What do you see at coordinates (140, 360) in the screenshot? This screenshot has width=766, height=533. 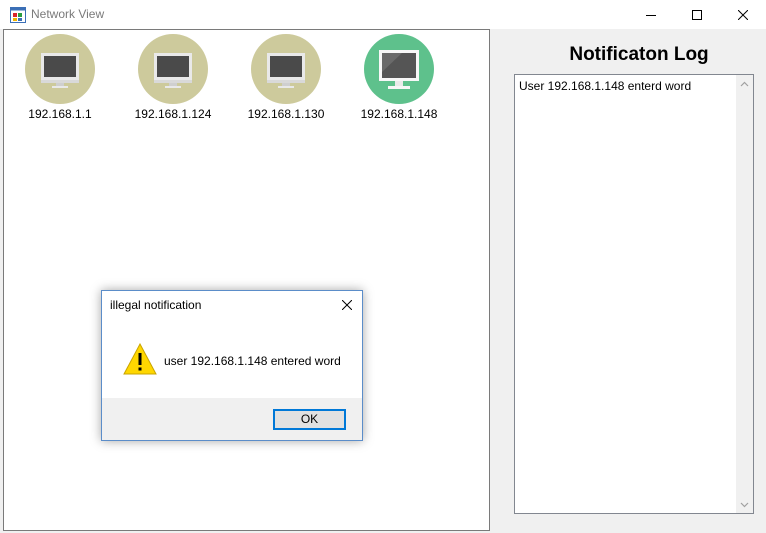 I see `warning-icon` at bounding box center [140, 360].